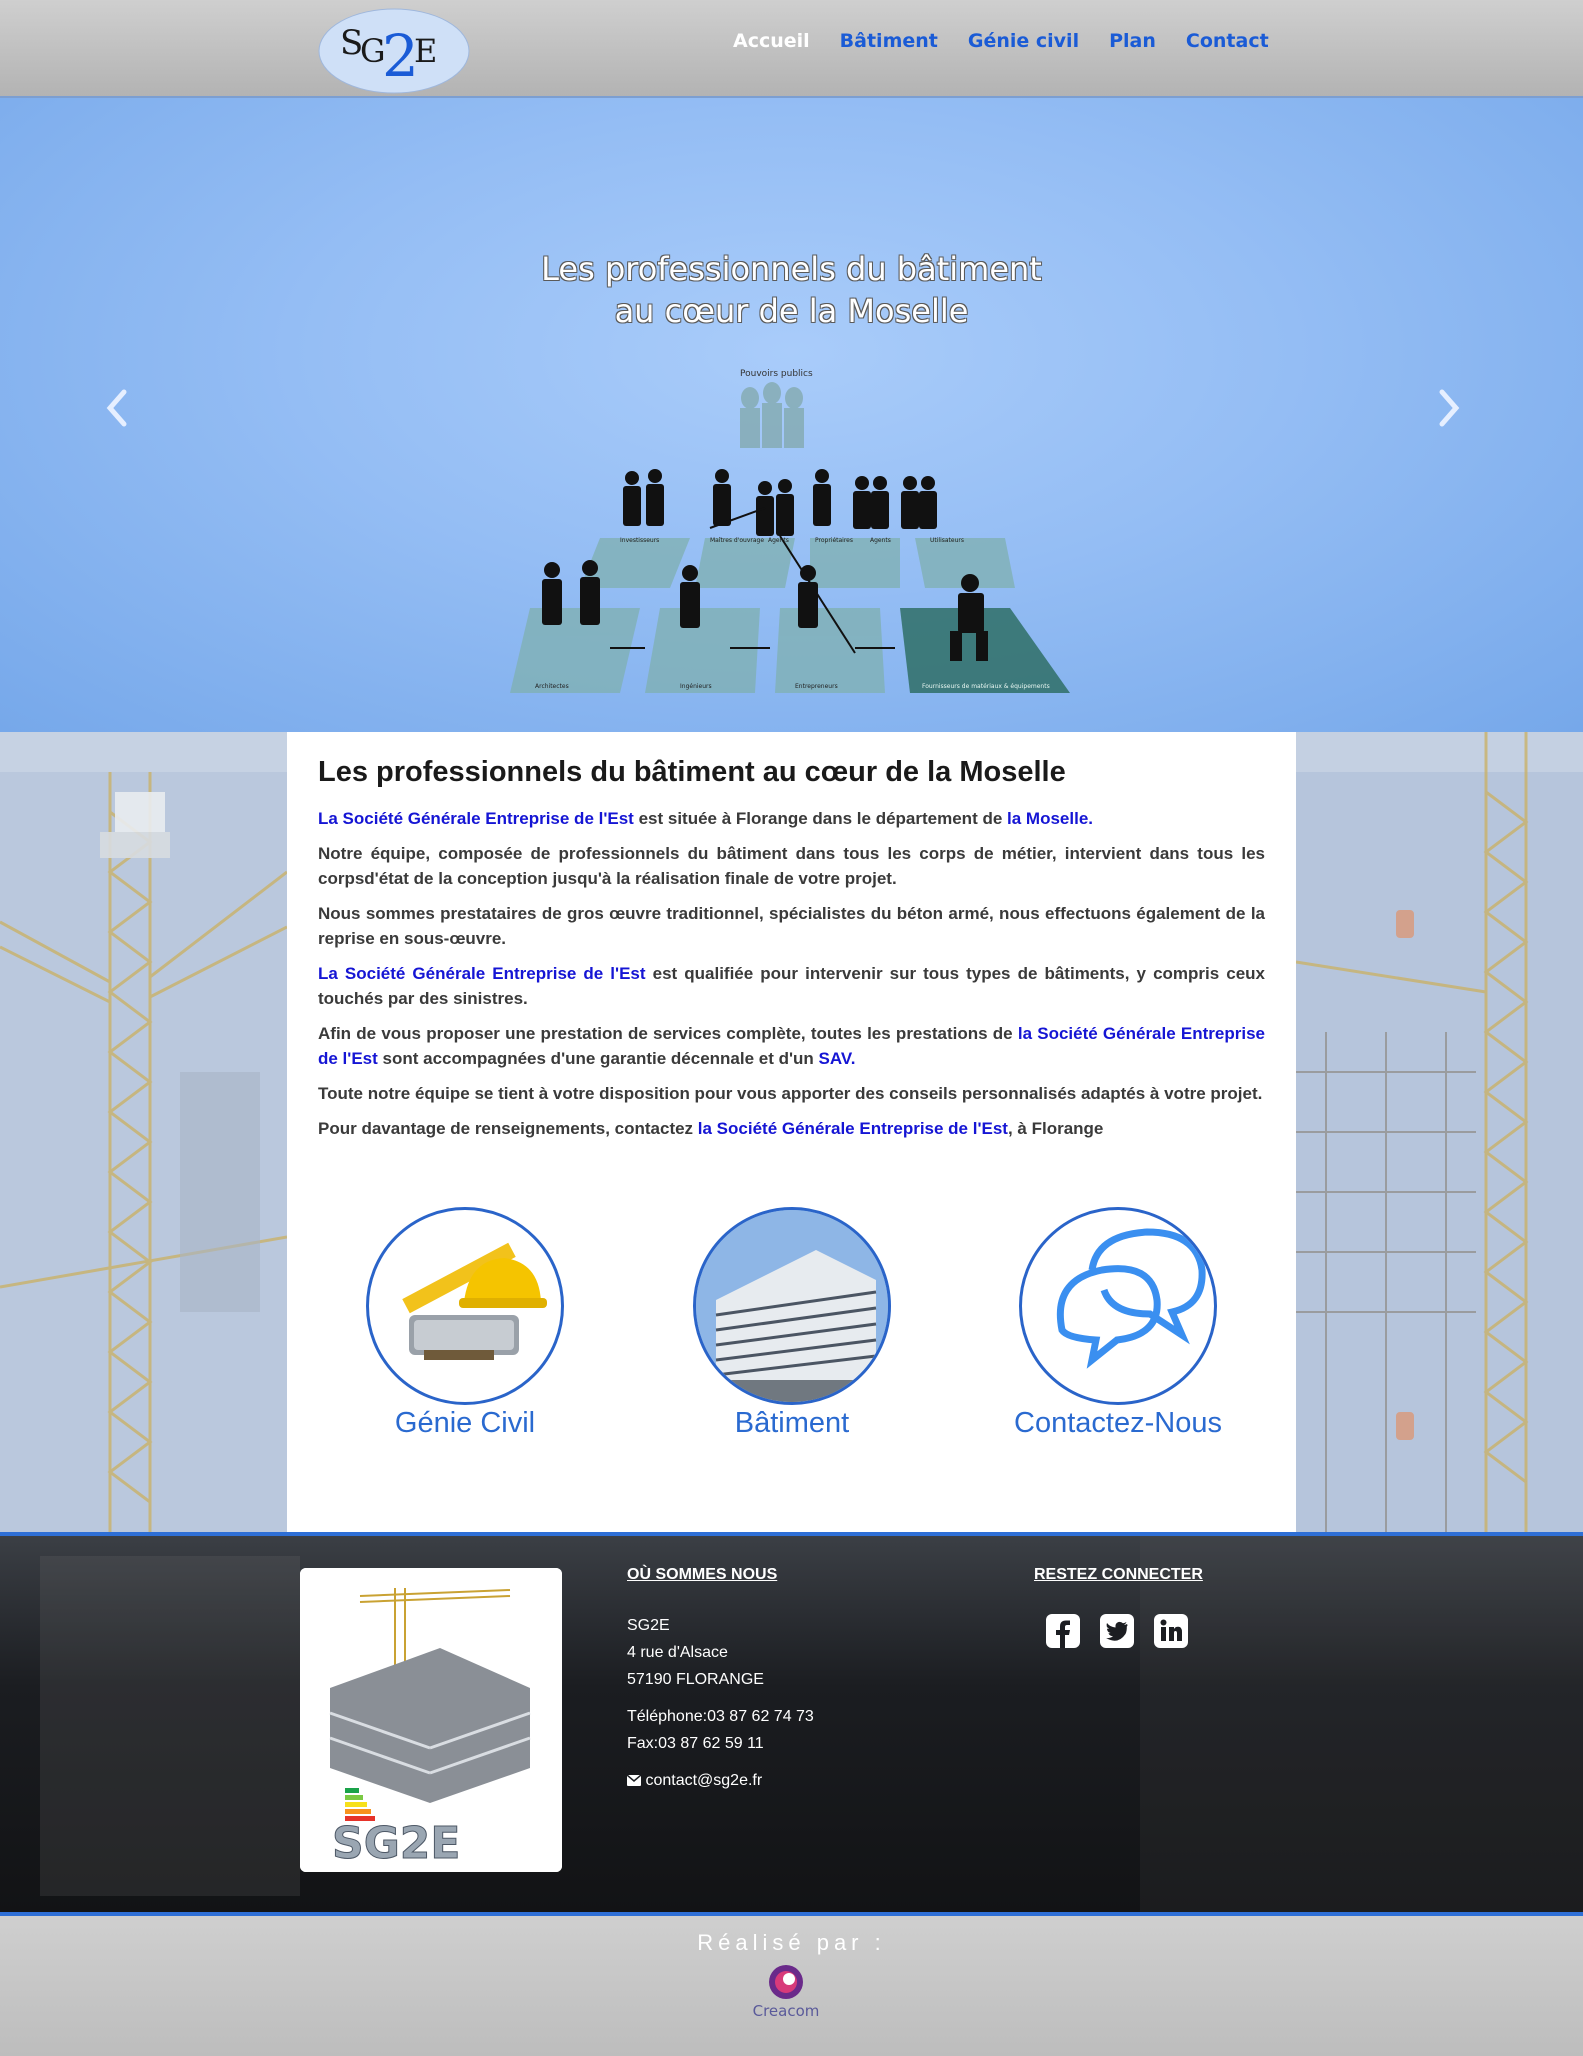 Image resolution: width=1583 pixels, height=2056 pixels. I want to click on carousel-next-button, so click(1449, 413).